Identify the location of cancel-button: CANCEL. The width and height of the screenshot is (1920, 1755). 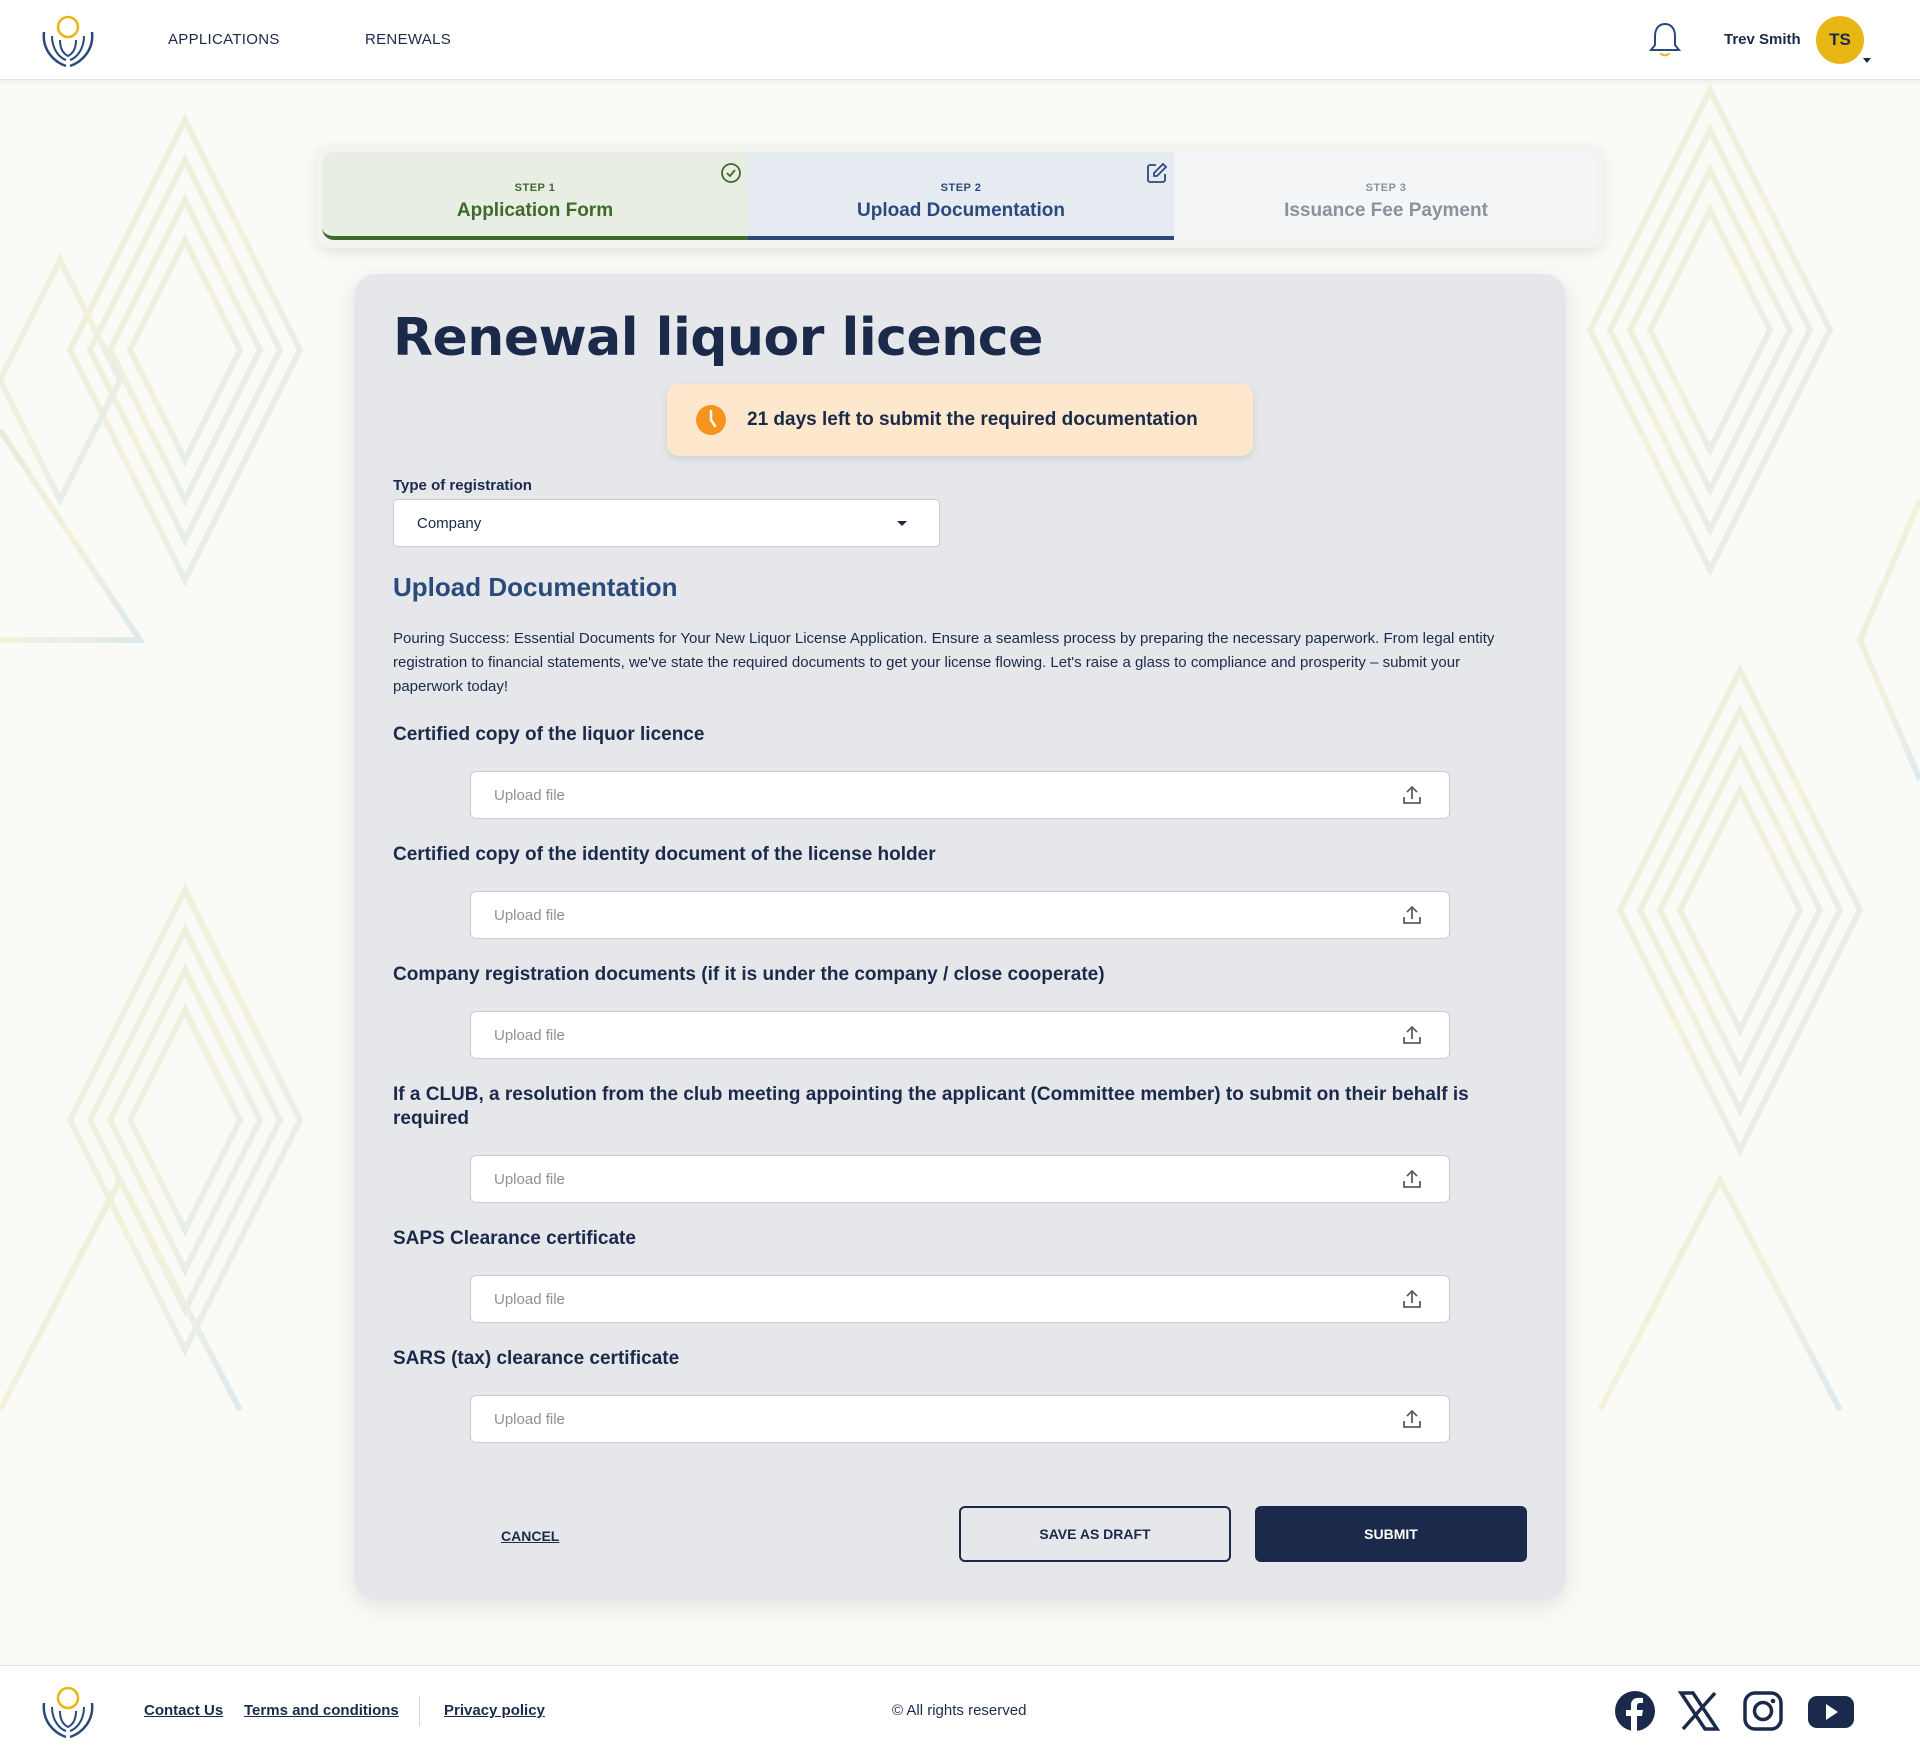
(530, 1536).